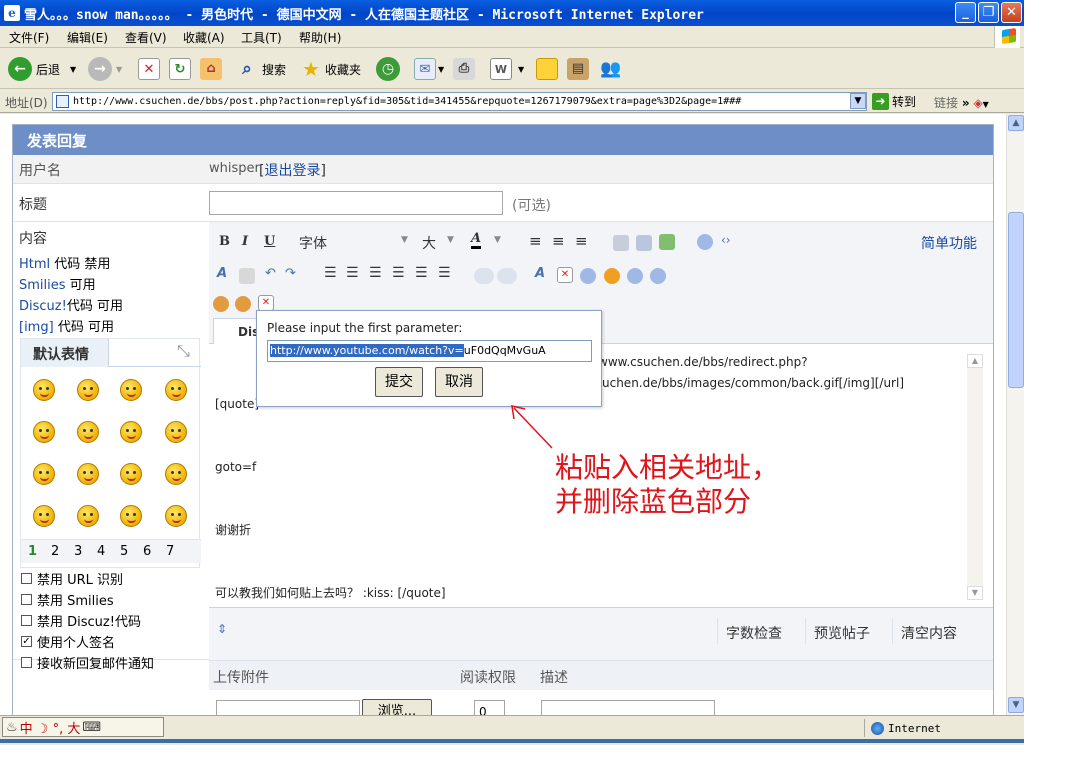  What do you see at coordinates (1016, 123) in the screenshot?
I see `scroll-up-icon: ▲` at bounding box center [1016, 123].